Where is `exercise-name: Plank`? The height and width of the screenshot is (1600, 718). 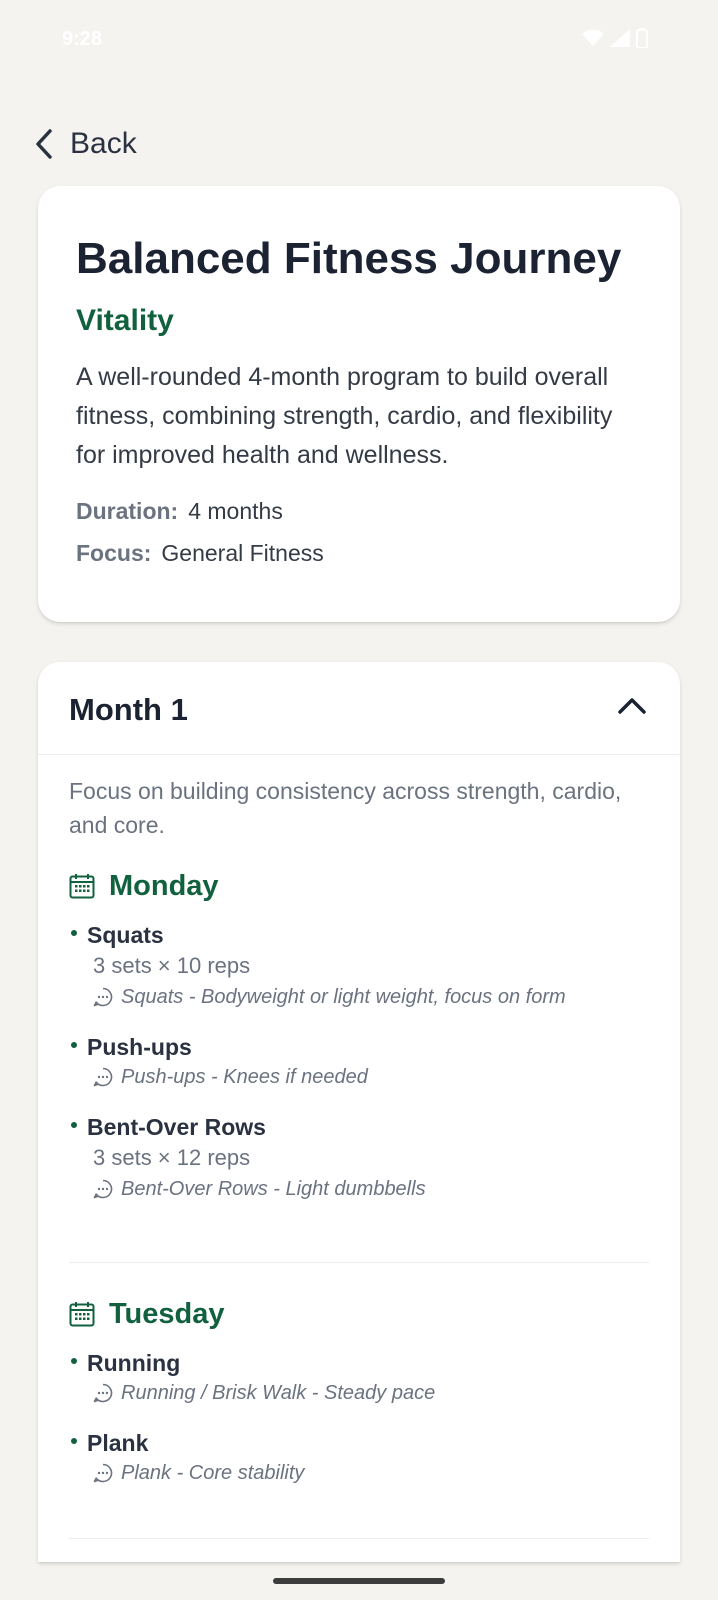 exercise-name: Plank is located at coordinates (118, 1443).